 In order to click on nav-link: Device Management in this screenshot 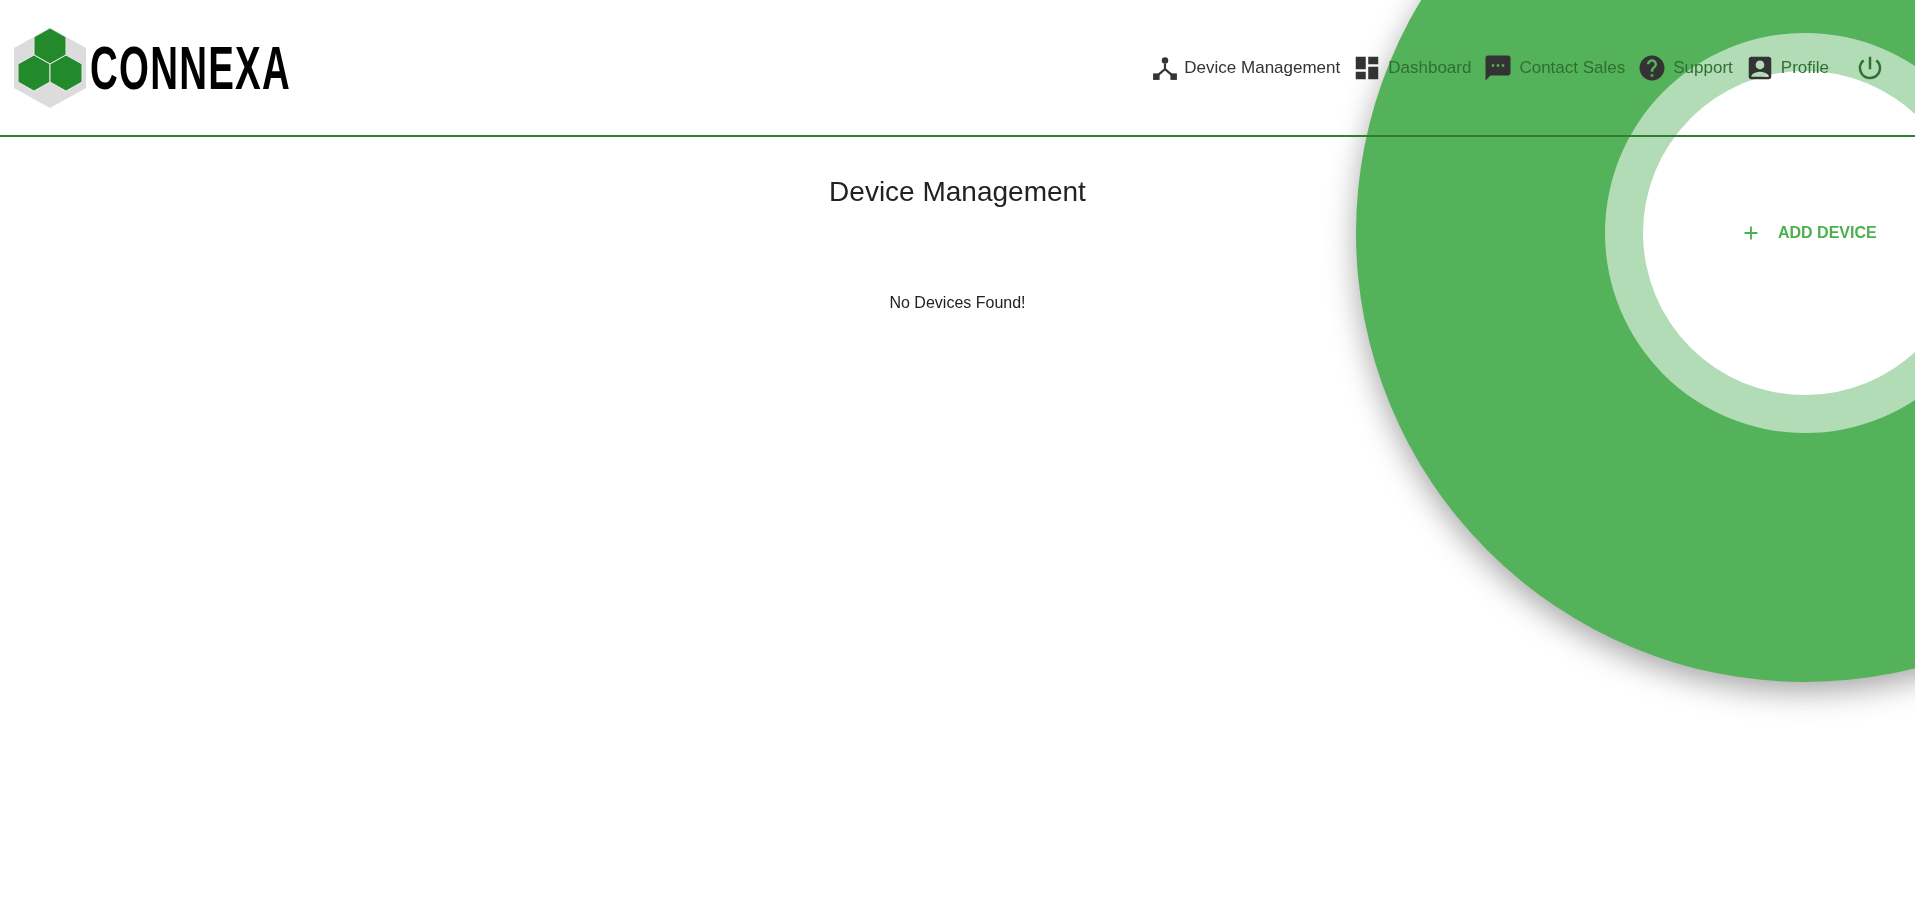, I will do `click(1246, 67)`.